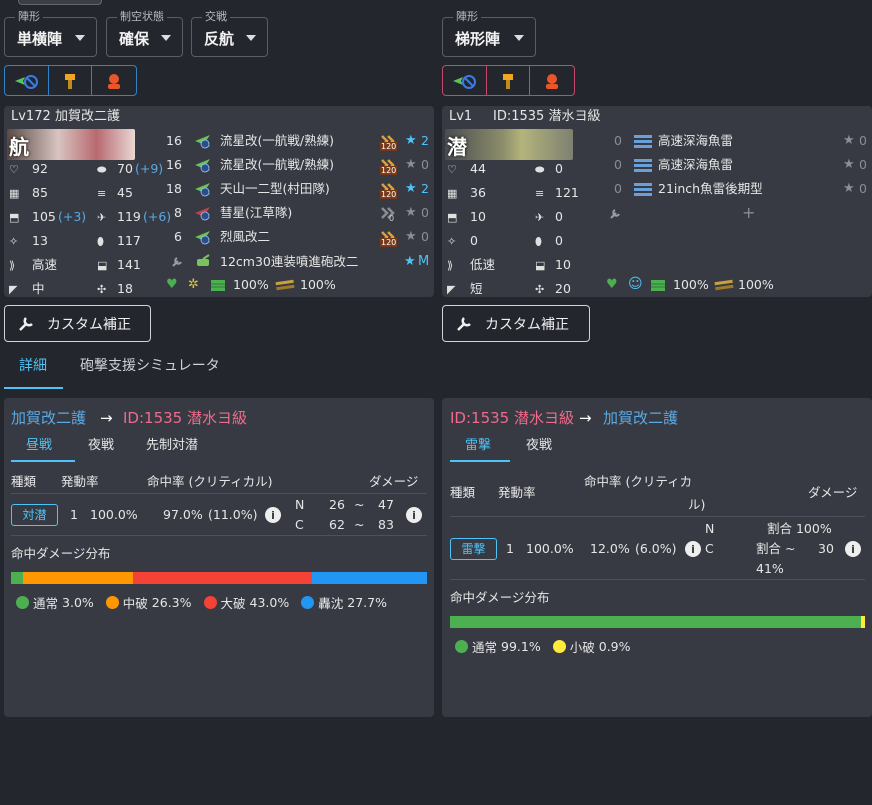 Image resolution: width=872 pixels, height=805 pixels. I want to click on attack-type-chip: 対潜, so click(34, 515).